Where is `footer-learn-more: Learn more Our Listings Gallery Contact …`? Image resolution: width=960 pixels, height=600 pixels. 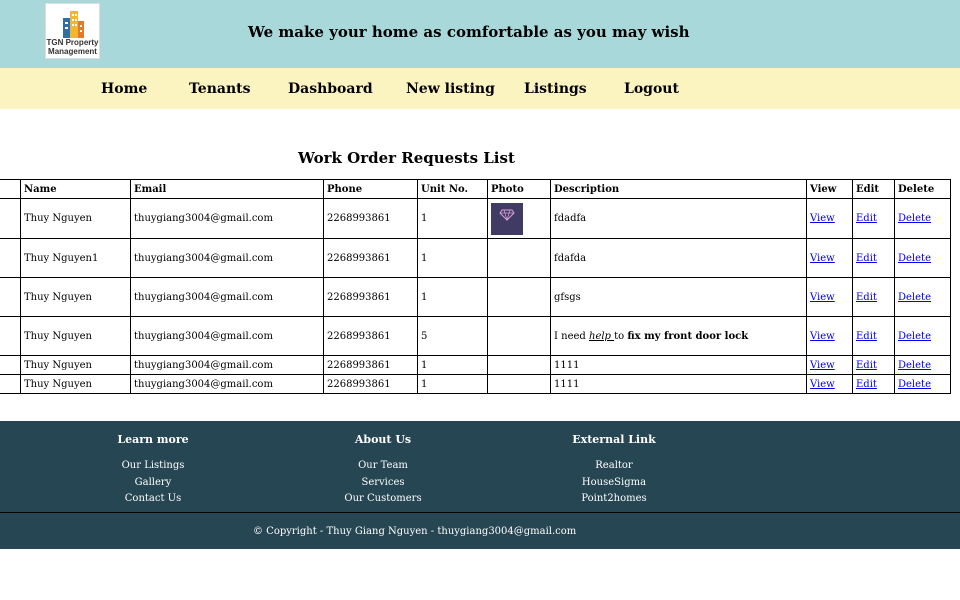
footer-learn-more: Learn more Our Listings Gallery Contact … is located at coordinates (153, 470).